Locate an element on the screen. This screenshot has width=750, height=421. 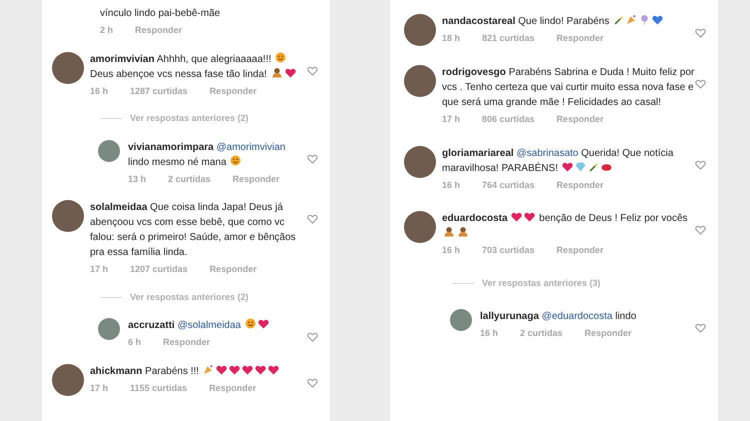
comment-text: rodrigovesgo Parabéns Sabrina e Duda ! Muito feliz por vcs . Tenho certeza que vai curtir muito essa nova fase e que será uma grande mãe ! Felicidades ao casal! is located at coordinates (568, 88).